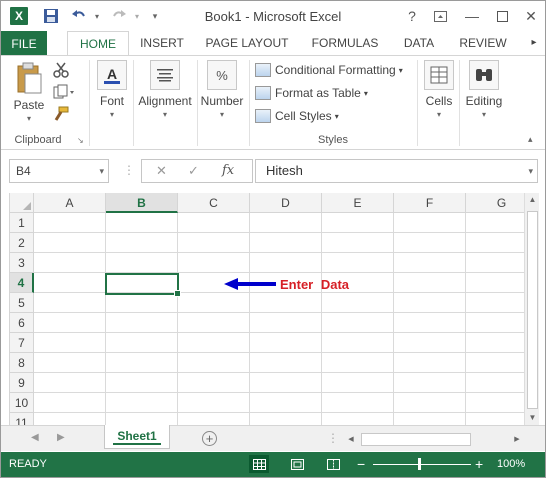  Describe the element at coordinates (532, 418) in the screenshot. I see `scroll-down-icon: ▼` at that location.